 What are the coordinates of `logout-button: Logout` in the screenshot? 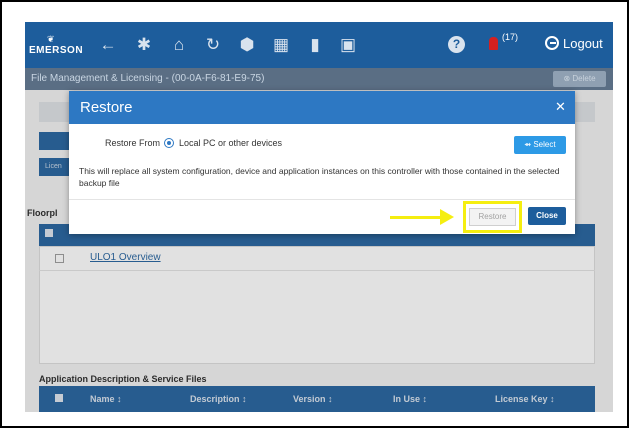 It's located at (574, 43).